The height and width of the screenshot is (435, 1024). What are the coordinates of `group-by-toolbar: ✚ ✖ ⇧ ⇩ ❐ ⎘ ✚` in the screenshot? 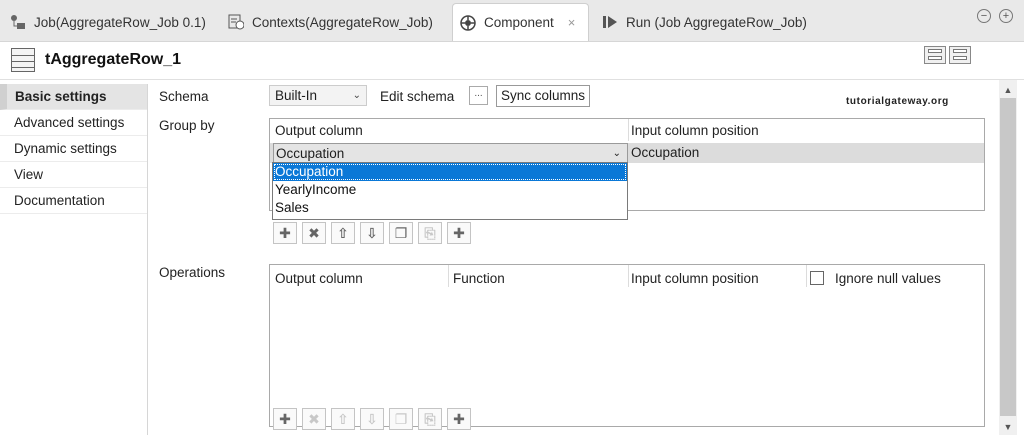 It's located at (372, 233).